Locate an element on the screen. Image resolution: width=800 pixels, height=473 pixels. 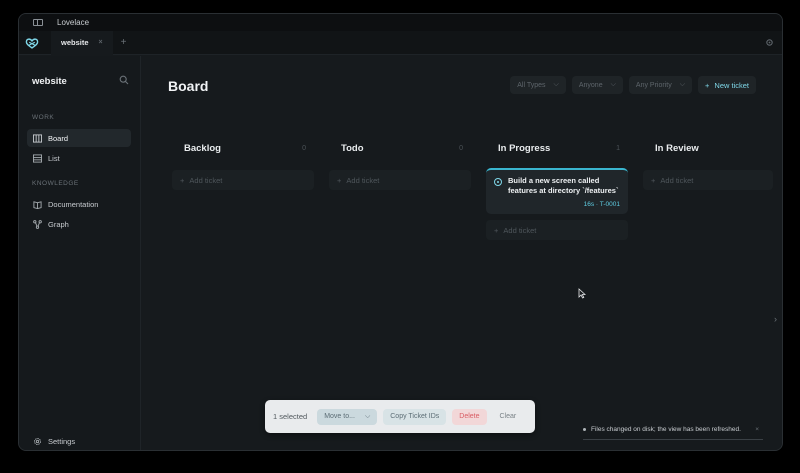
column-title: In Review is located at coordinates (677, 148).